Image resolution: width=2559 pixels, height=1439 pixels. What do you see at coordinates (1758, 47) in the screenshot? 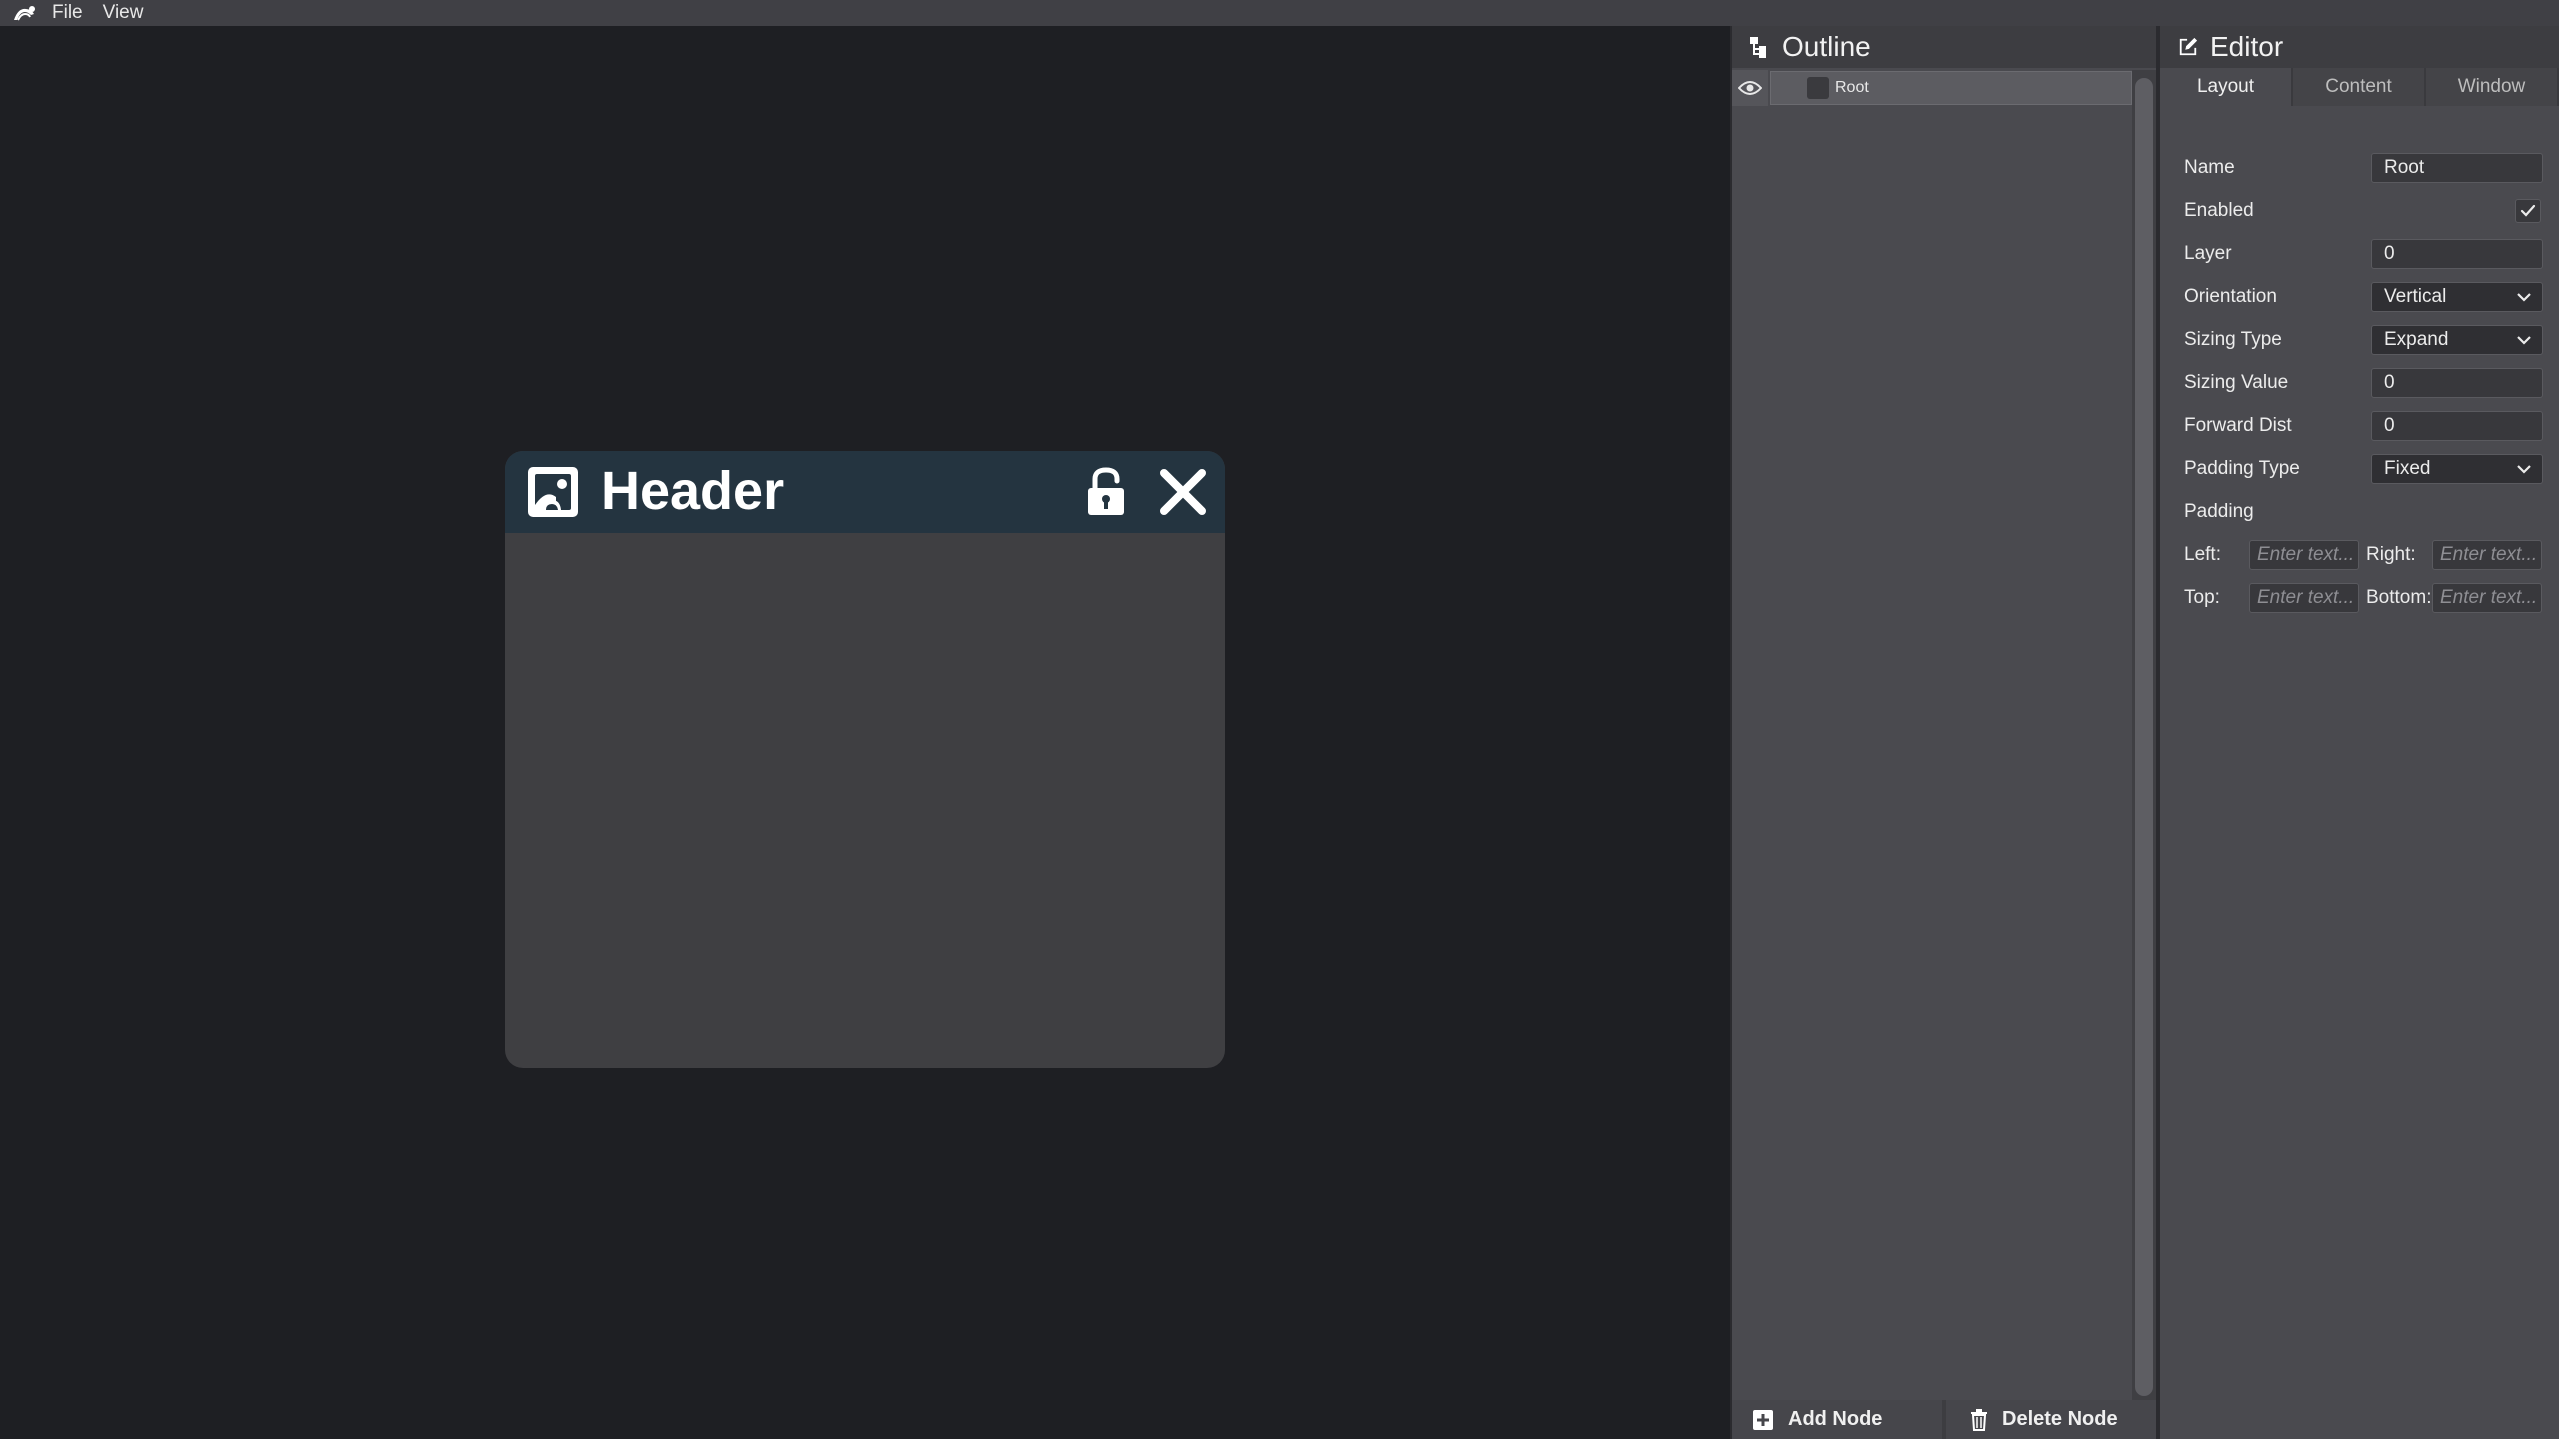
I see `hierarchy-icon` at bounding box center [1758, 47].